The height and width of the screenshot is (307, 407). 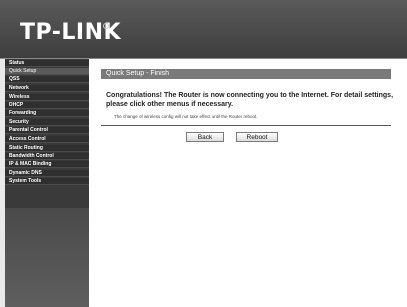 What do you see at coordinates (47, 97) in the screenshot?
I see `sidebar-item-wireless: Wireless` at bounding box center [47, 97].